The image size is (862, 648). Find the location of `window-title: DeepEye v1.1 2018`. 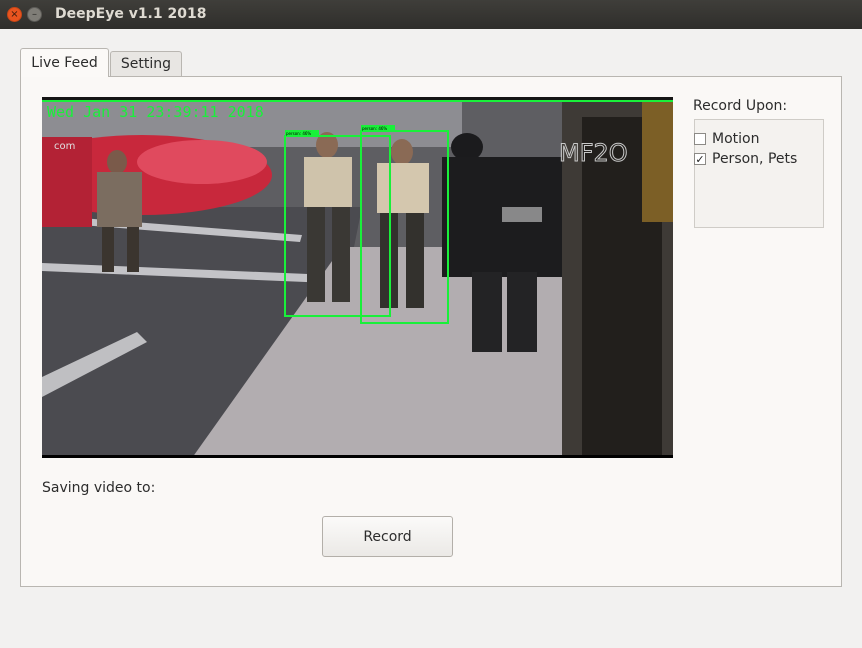

window-title: DeepEye v1.1 2018 is located at coordinates (131, 14).